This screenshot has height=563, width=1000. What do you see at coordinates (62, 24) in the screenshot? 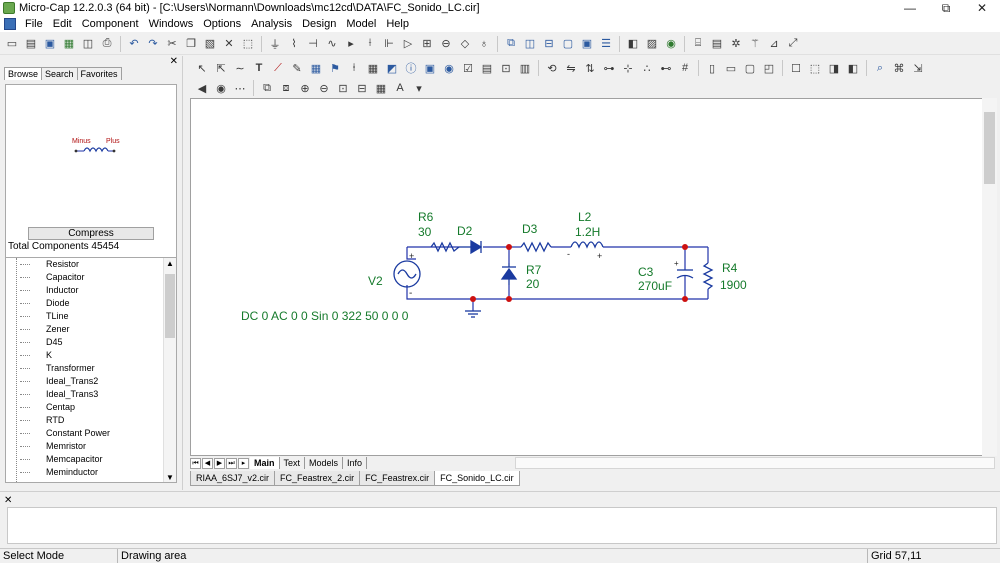
I see `menu-edit: Edit` at bounding box center [62, 24].